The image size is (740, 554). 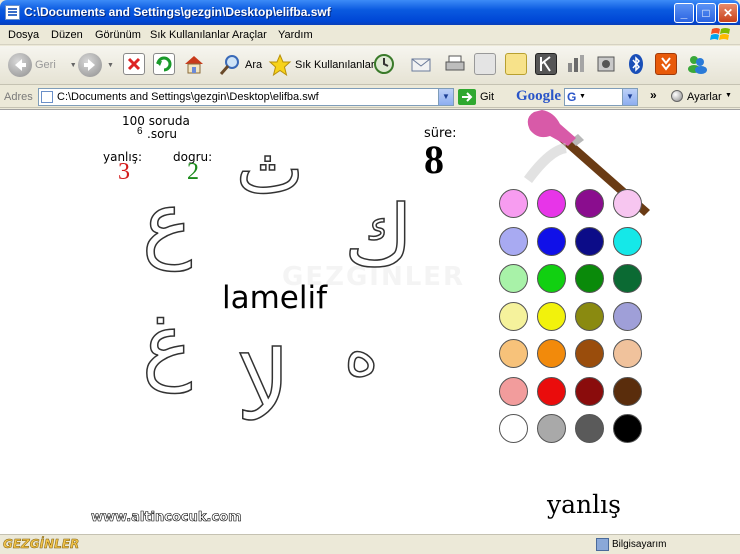 What do you see at coordinates (23, 35) in the screenshot?
I see `menu-file: Dosya` at bounding box center [23, 35].